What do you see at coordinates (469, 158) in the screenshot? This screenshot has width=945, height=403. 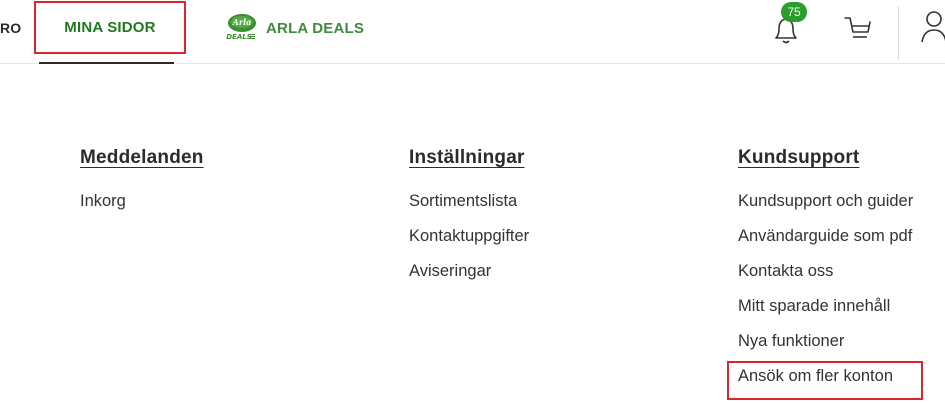 I see `menu-heading-installningar: Inställningar` at bounding box center [469, 158].